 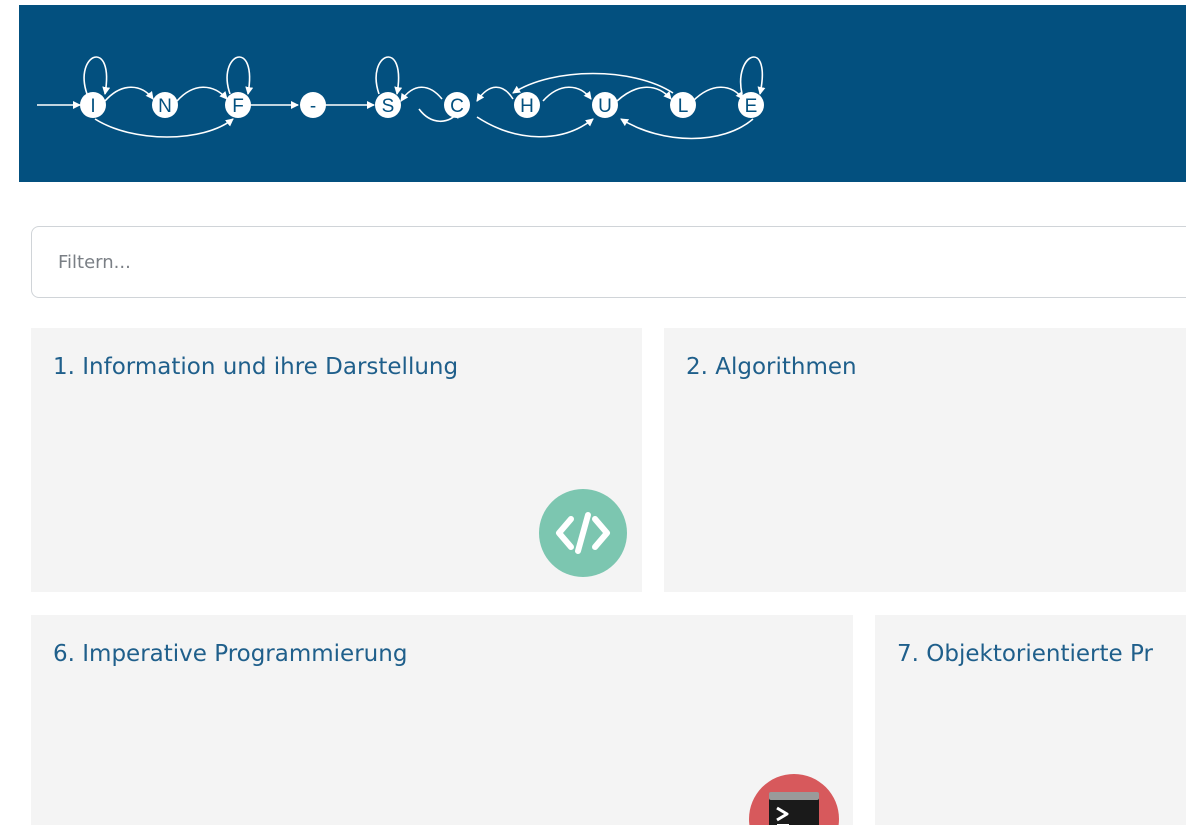 What do you see at coordinates (230, 654) in the screenshot?
I see `card-title: 6. Imperative Programmierung` at bounding box center [230, 654].